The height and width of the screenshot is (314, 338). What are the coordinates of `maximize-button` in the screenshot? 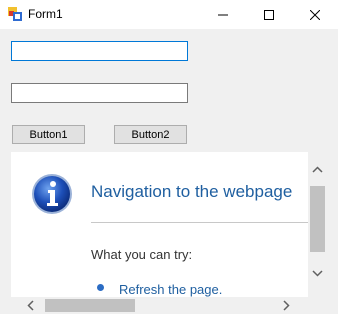 It's located at (269, 14).